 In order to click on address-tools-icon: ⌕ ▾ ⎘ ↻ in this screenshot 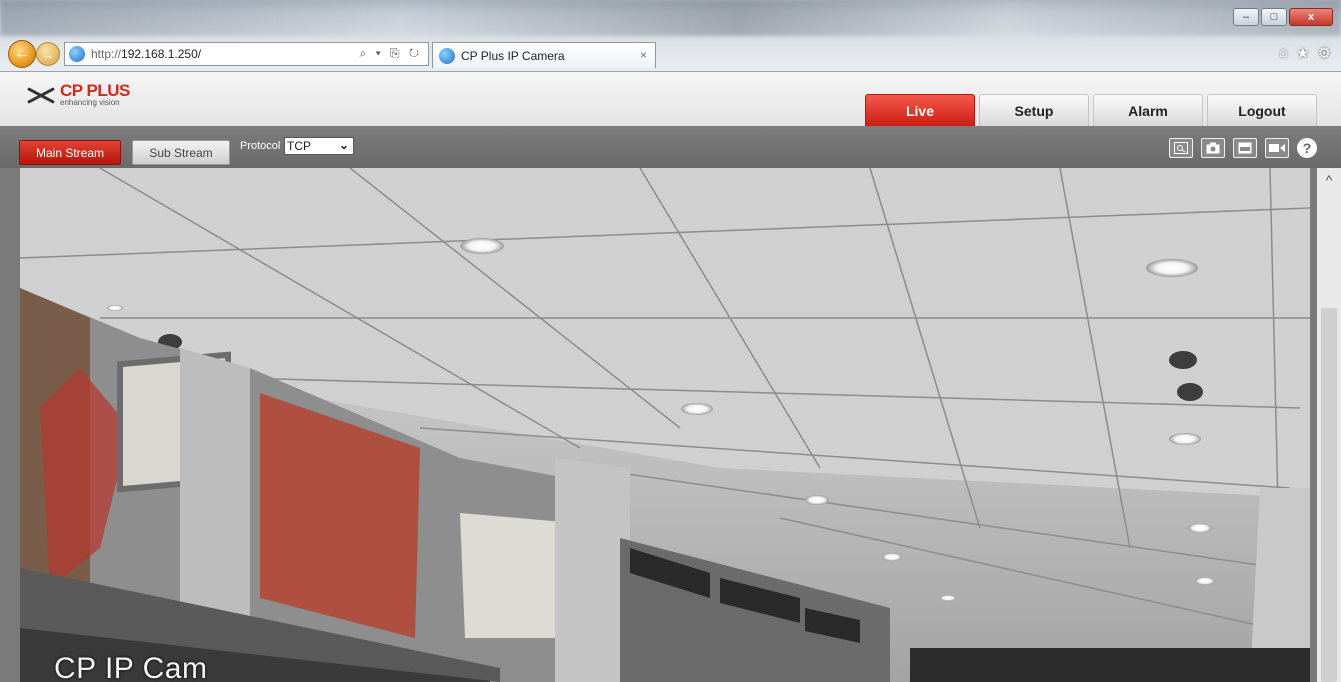, I will do `click(391, 53)`.